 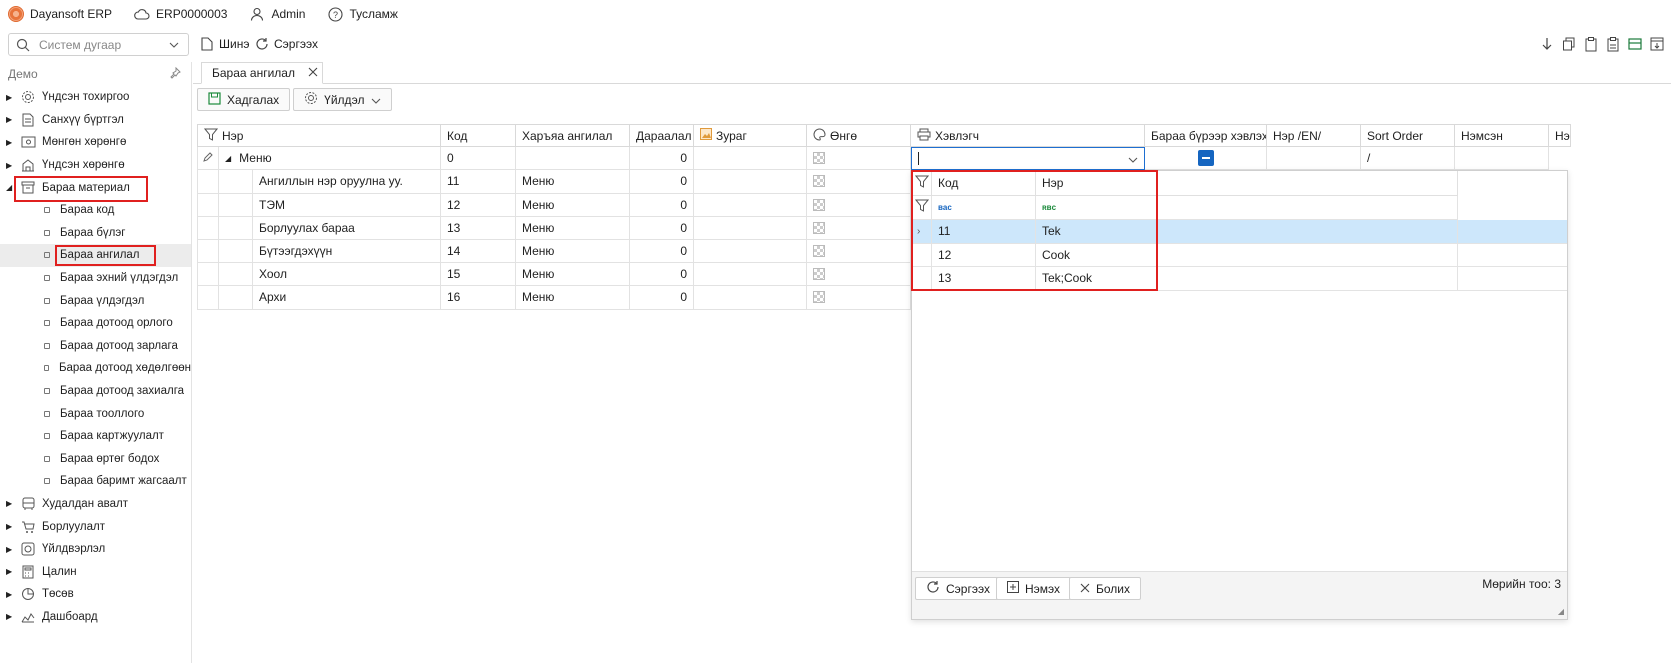 What do you see at coordinates (1247, 183) in the screenshot?
I see `popup-col-header-name: Нэр` at bounding box center [1247, 183].